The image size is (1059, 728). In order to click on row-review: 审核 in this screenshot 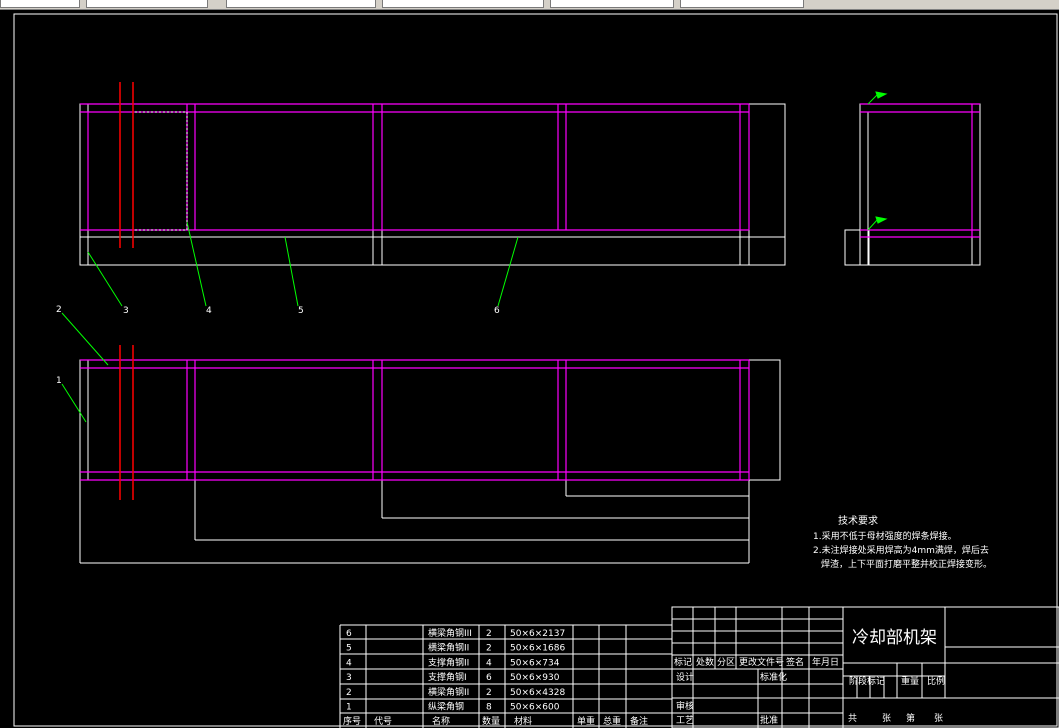, I will do `click(685, 706)`.